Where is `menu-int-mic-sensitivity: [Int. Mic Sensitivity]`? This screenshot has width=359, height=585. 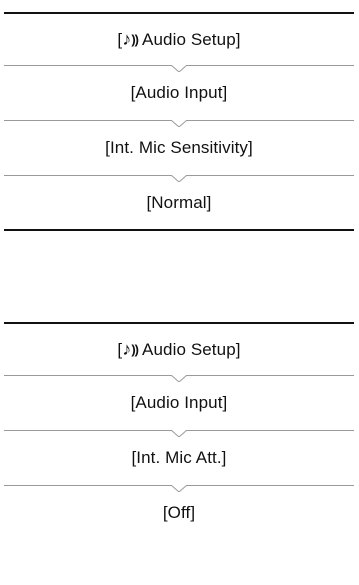 menu-int-mic-sensitivity: [Int. Mic Sensitivity] is located at coordinates (179, 147).